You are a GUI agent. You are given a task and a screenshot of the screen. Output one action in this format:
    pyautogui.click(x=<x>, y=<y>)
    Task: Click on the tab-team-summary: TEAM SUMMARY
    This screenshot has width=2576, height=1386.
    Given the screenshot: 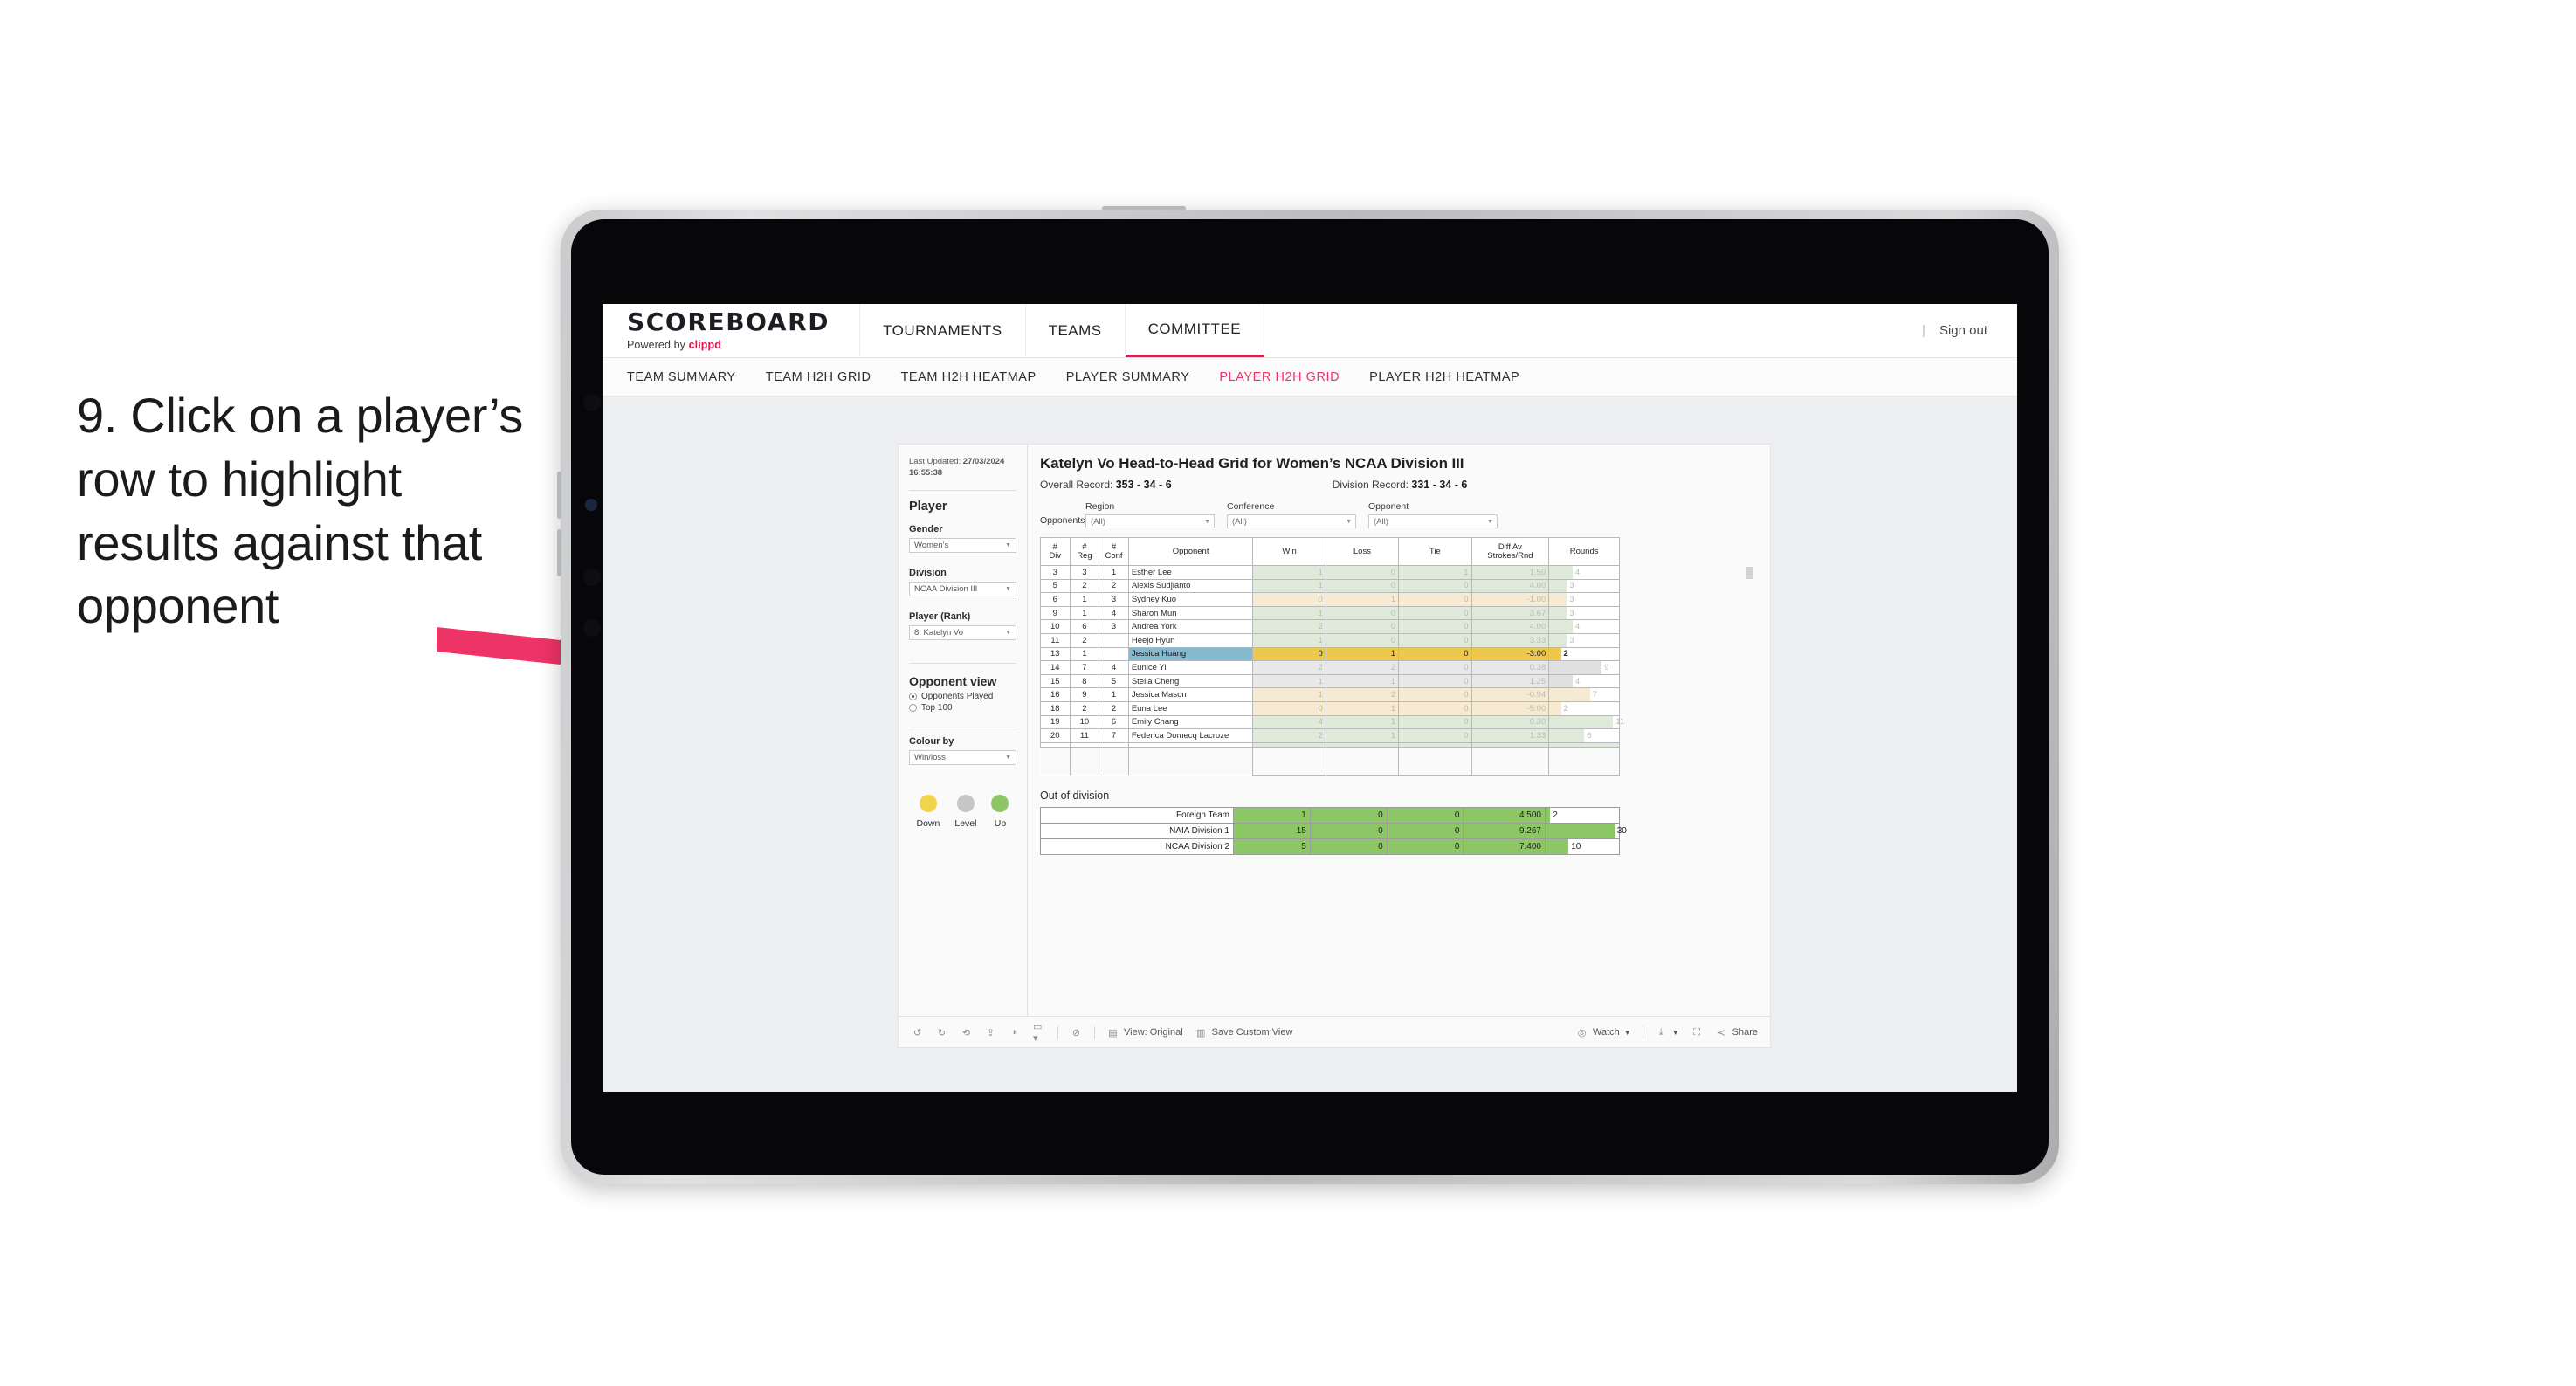 What is the action you would take?
    pyautogui.click(x=681, y=377)
    